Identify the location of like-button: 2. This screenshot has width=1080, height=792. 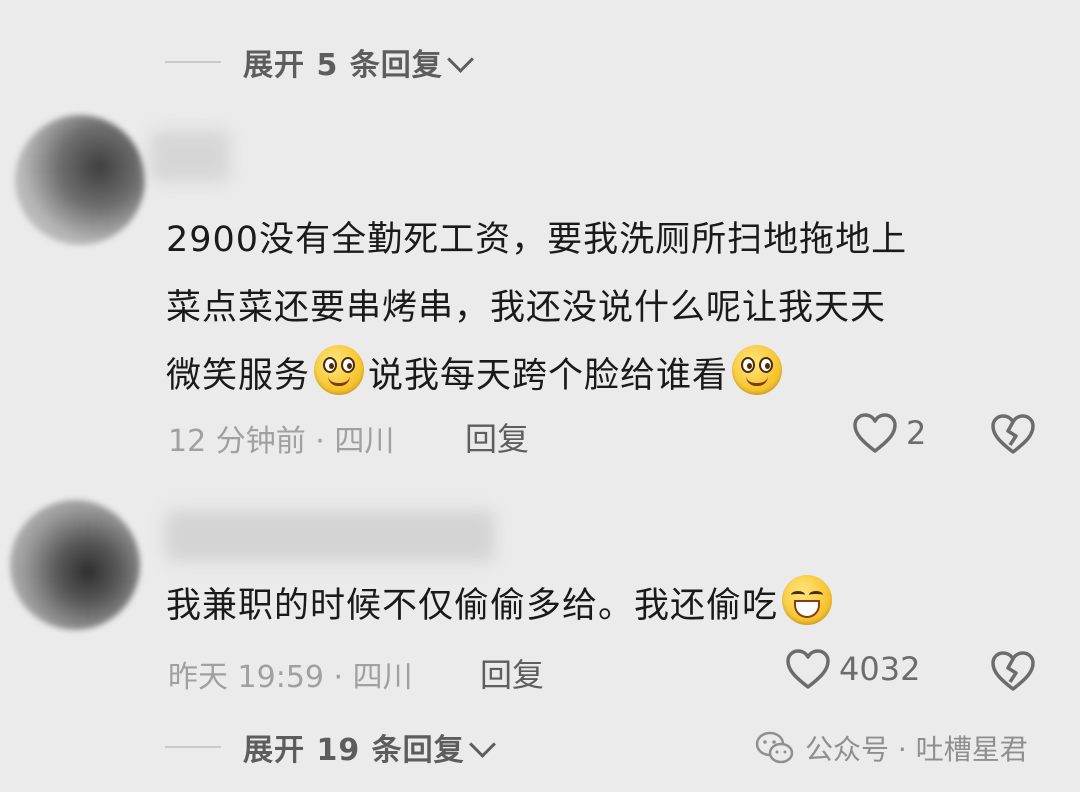
(889, 433).